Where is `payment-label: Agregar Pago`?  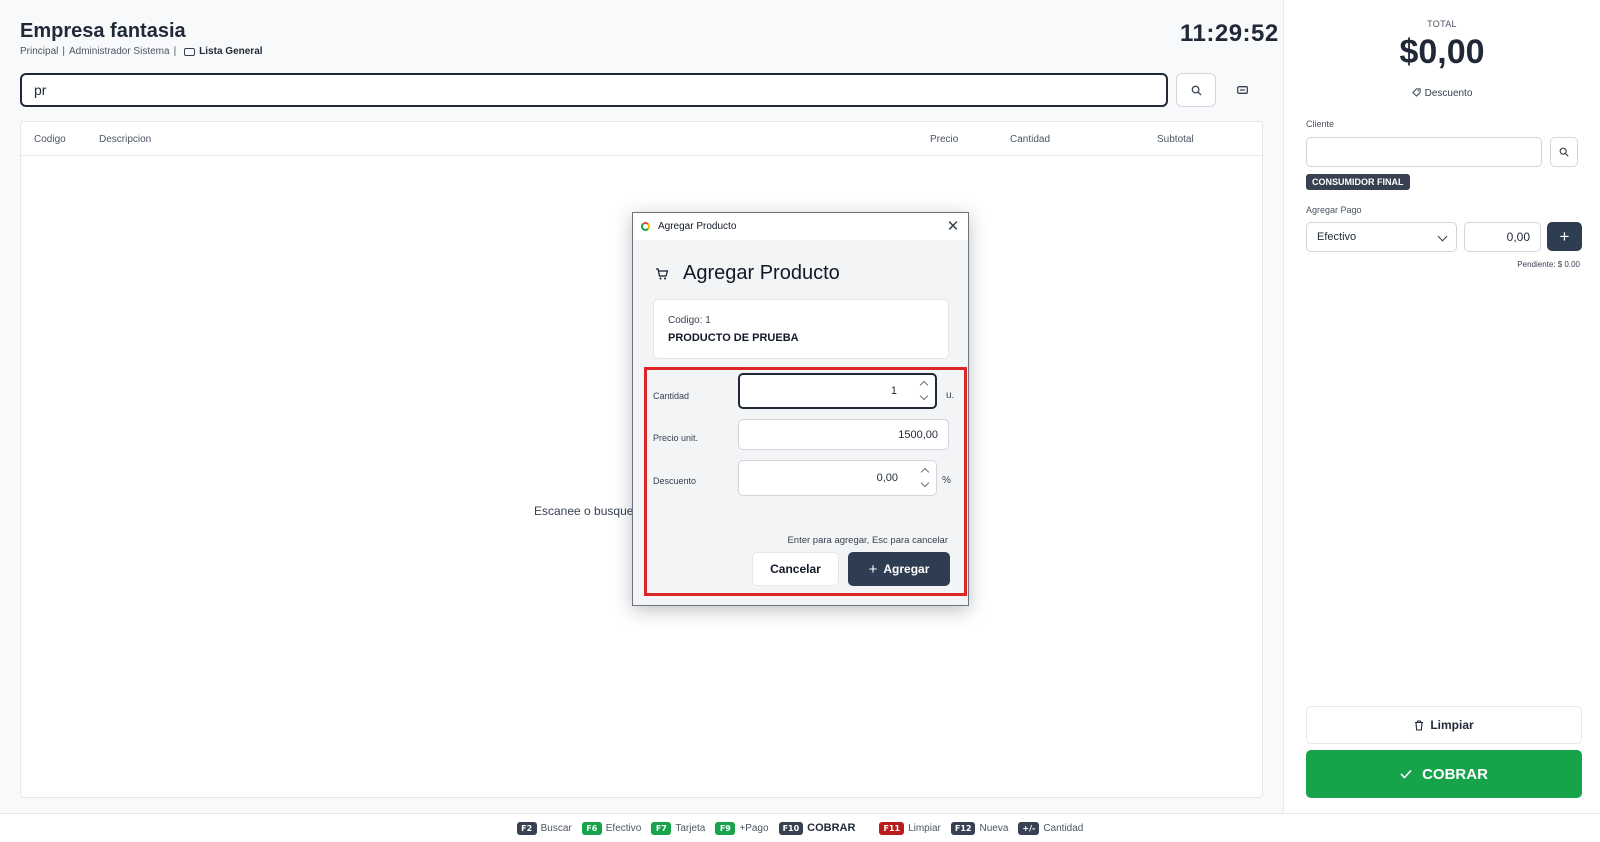
payment-label: Agregar Pago is located at coordinates (1334, 210).